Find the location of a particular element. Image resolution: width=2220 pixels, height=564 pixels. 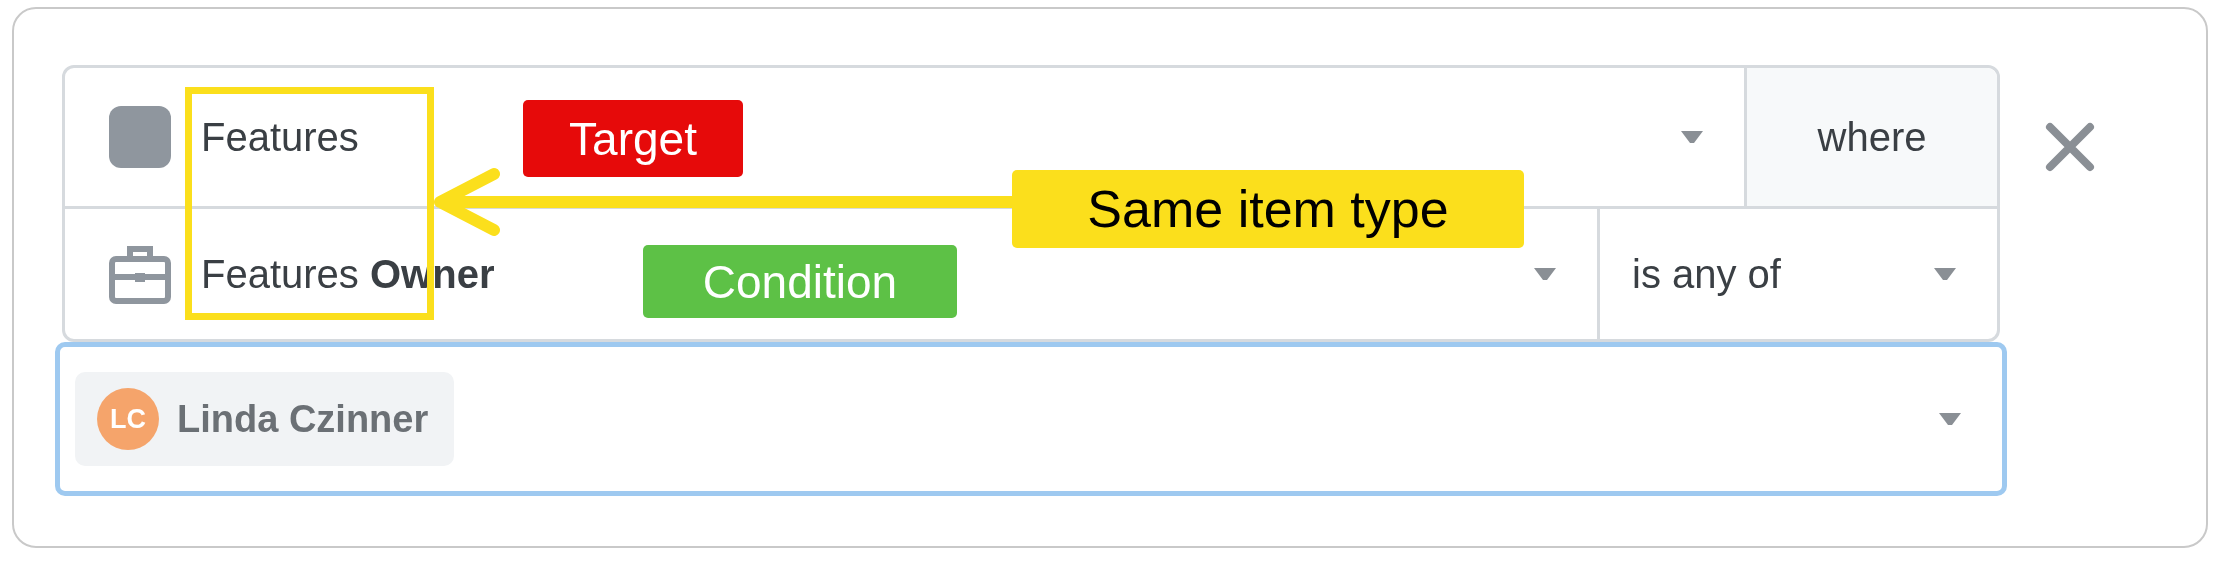

briefcase-icon is located at coordinates (140, 274).